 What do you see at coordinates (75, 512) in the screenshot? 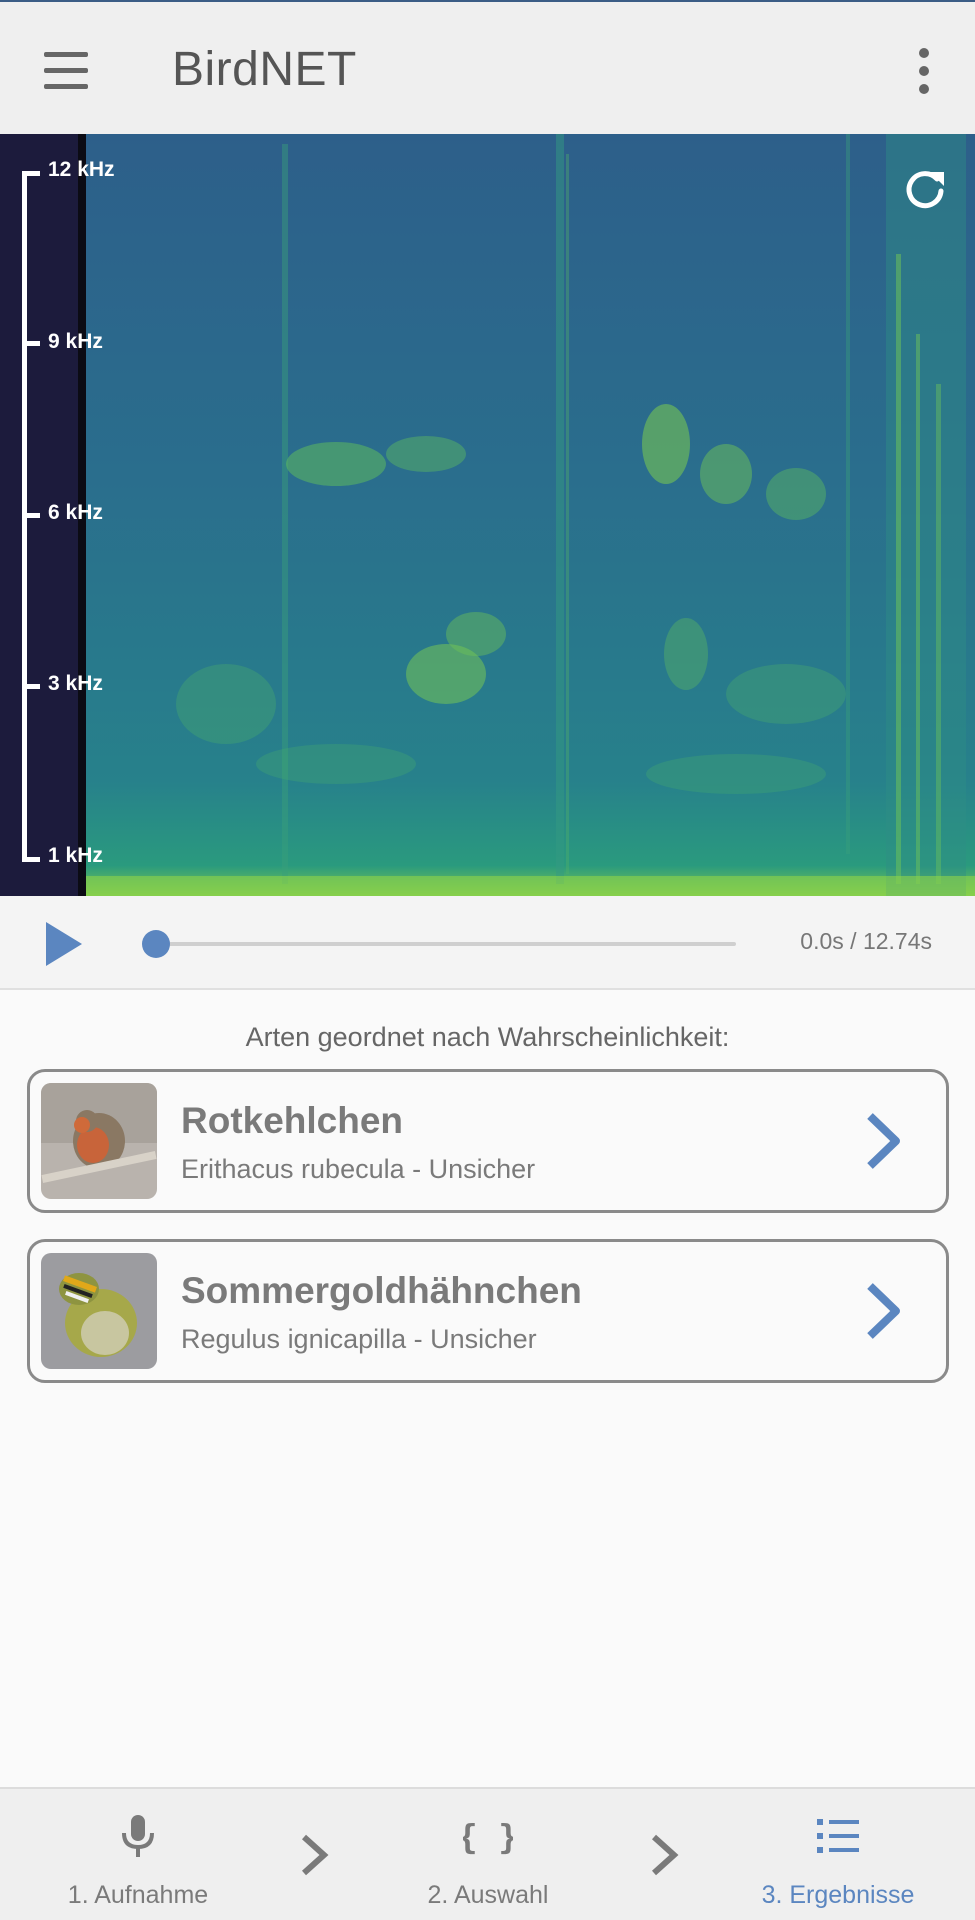
I see `freq-label-6khz: 6 kHz` at bounding box center [75, 512].